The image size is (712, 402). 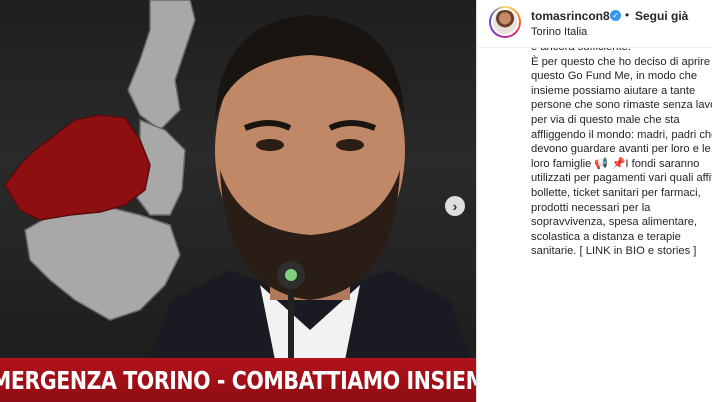 I want to click on caption-line: sopravvivenza, spesa alimentare,, so click(x=614, y=222).